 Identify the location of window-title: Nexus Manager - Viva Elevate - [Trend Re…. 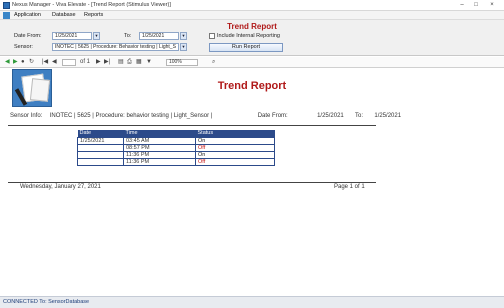
(91, 5).